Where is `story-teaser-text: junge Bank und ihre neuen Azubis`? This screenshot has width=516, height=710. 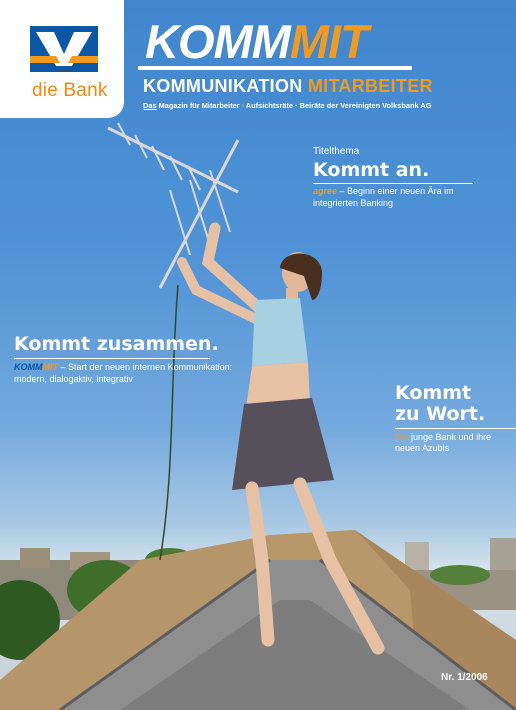
story-teaser-text: junge Bank und ihre neuen Azubis is located at coordinates (443, 442).